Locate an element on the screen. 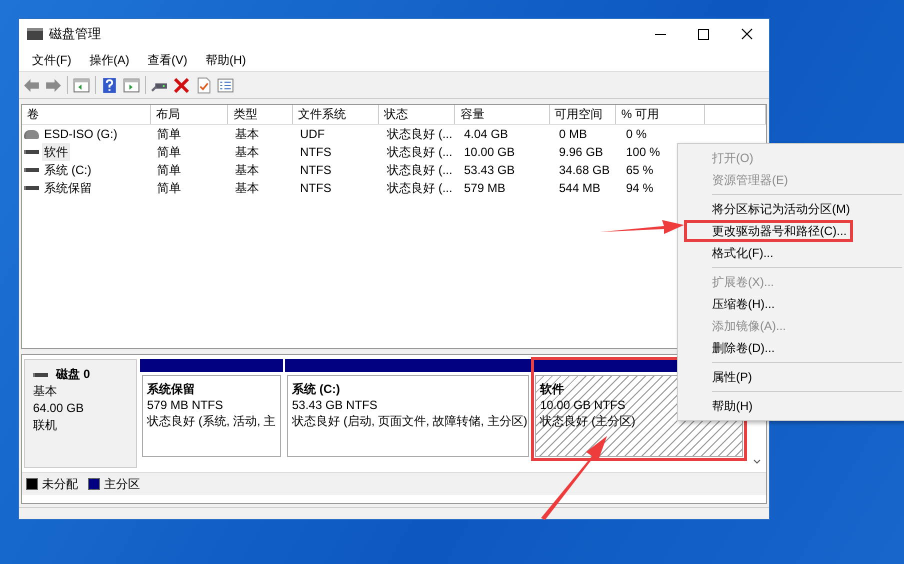  table-cell-text: 10.00 GB is located at coordinates (489, 152).